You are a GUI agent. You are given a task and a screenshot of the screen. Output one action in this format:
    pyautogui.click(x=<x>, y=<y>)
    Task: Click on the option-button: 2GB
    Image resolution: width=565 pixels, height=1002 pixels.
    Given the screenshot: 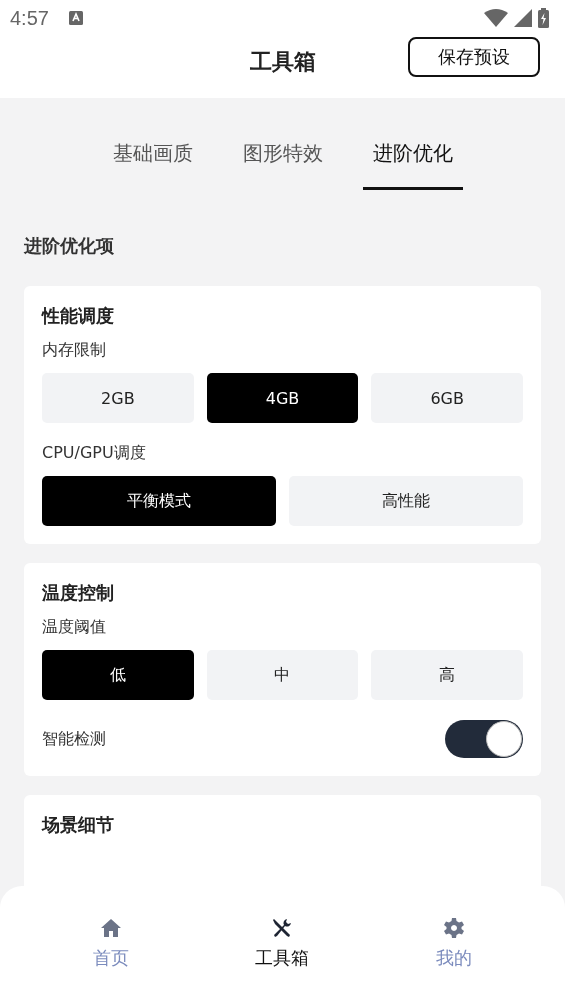 What is the action you would take?
    pyautogui.click(x=118, y=398)
    